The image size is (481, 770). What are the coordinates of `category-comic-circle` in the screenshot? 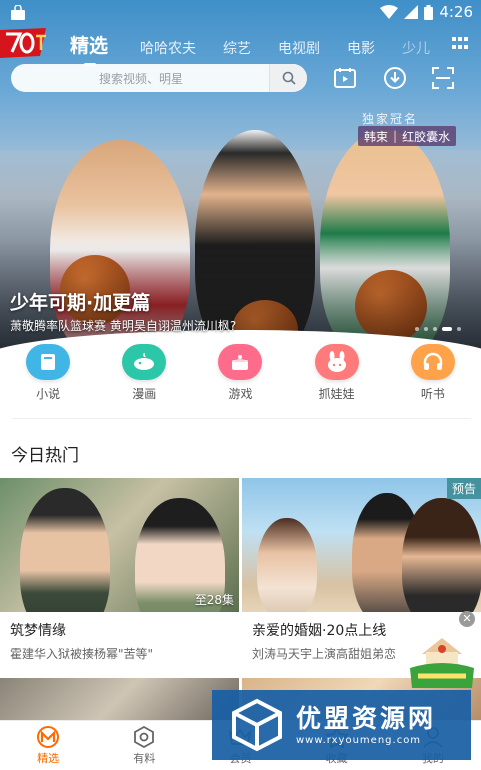 It's located at (144, 362).